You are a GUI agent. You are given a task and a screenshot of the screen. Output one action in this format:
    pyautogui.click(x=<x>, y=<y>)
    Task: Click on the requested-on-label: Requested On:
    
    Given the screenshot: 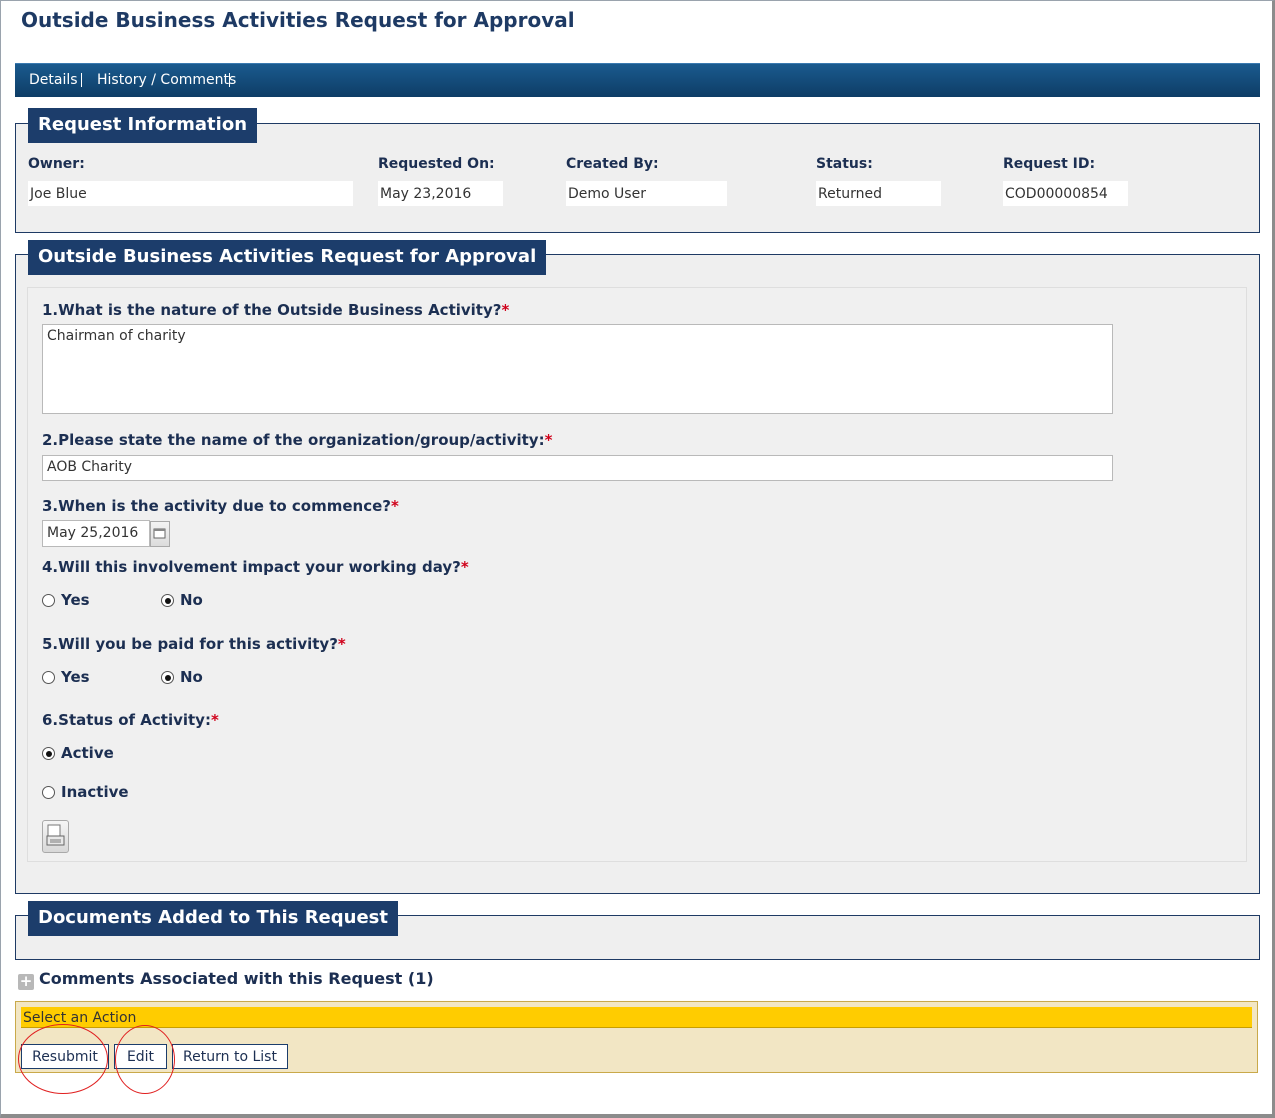 What is the action you would take?
    pyautogui.click(x=436, y=164)
    